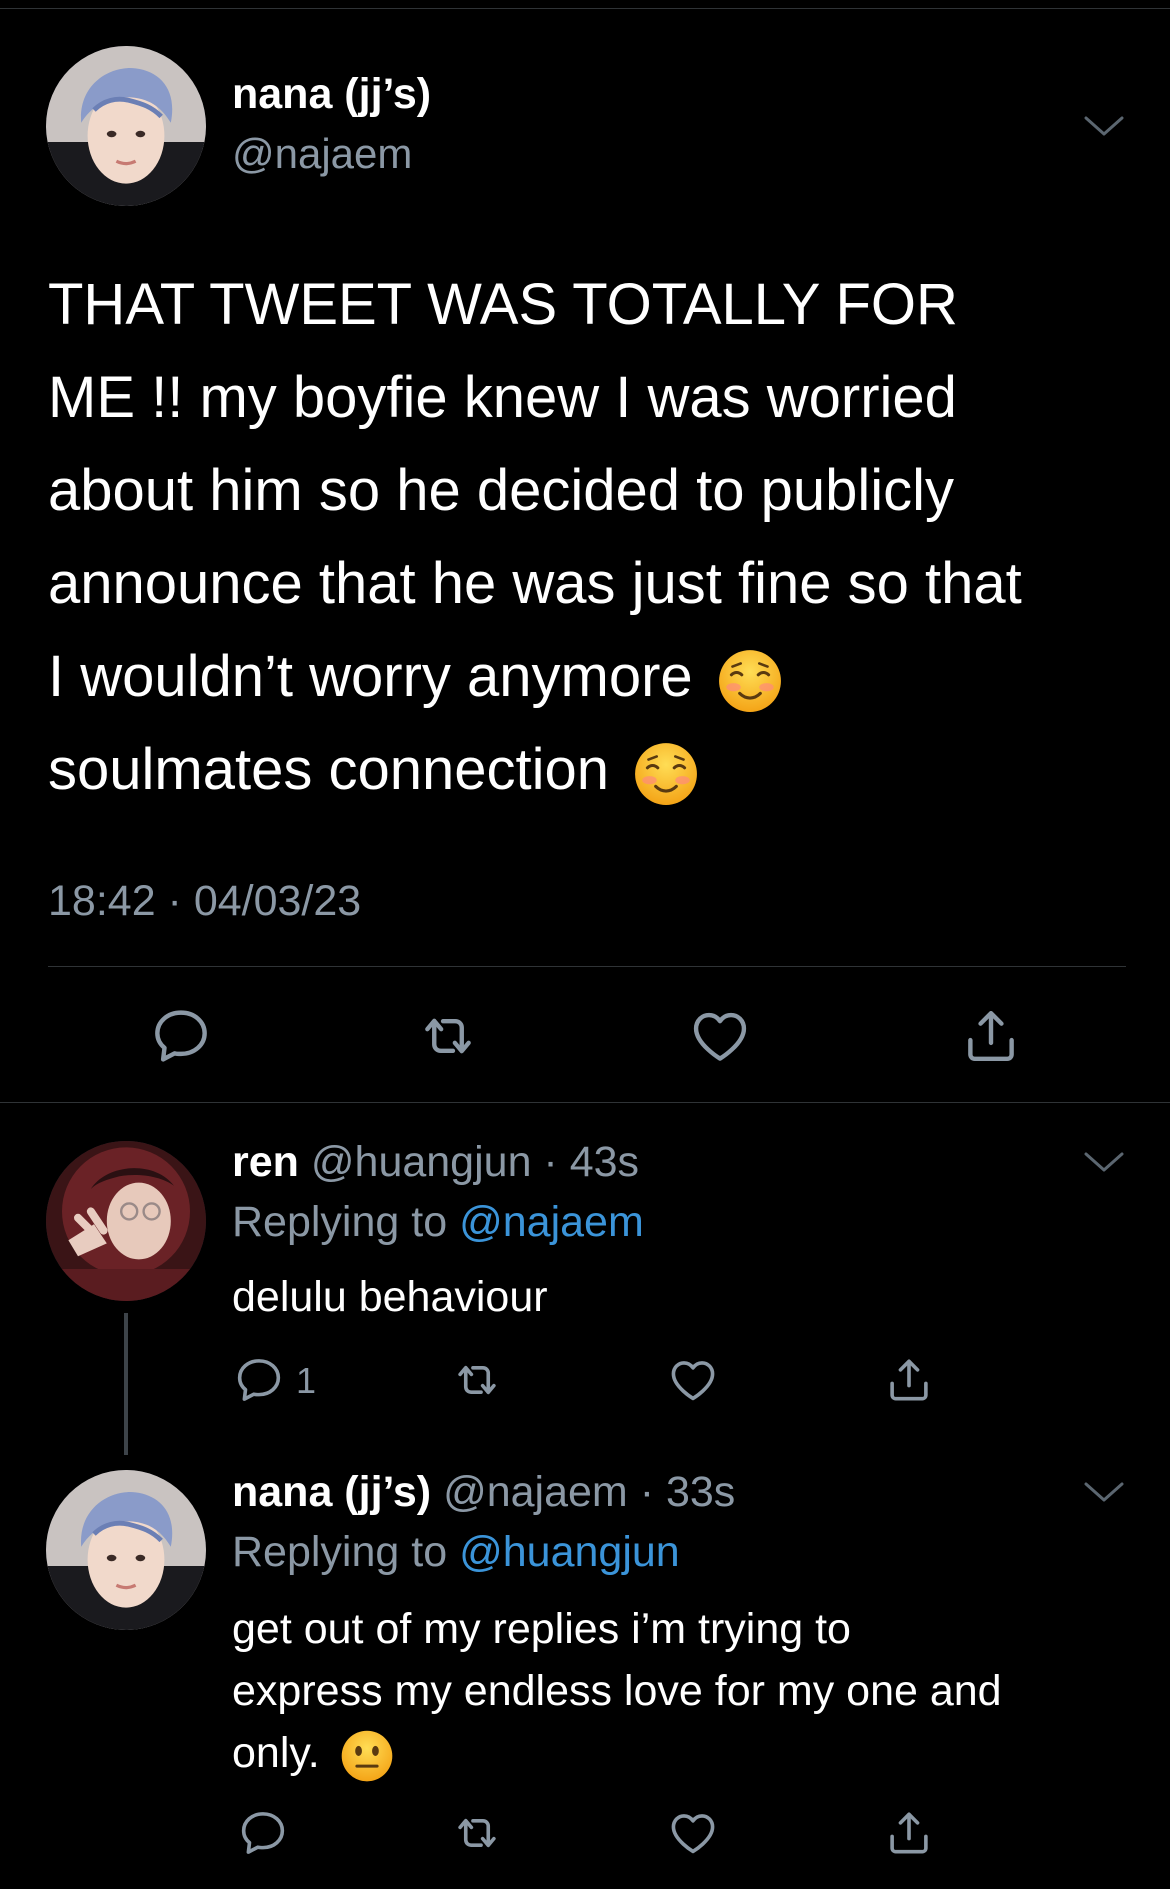  Describe the element at coordinates (390, 1297) in the screenshot. I see `reply-text-line: delulu behaviour` at that location.